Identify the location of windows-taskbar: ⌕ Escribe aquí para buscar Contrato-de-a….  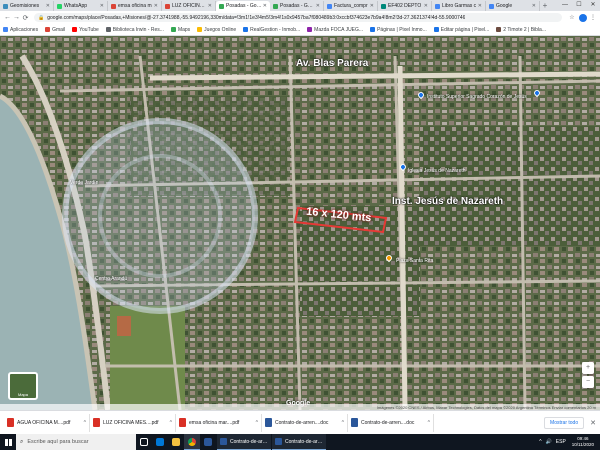
(300, 442).